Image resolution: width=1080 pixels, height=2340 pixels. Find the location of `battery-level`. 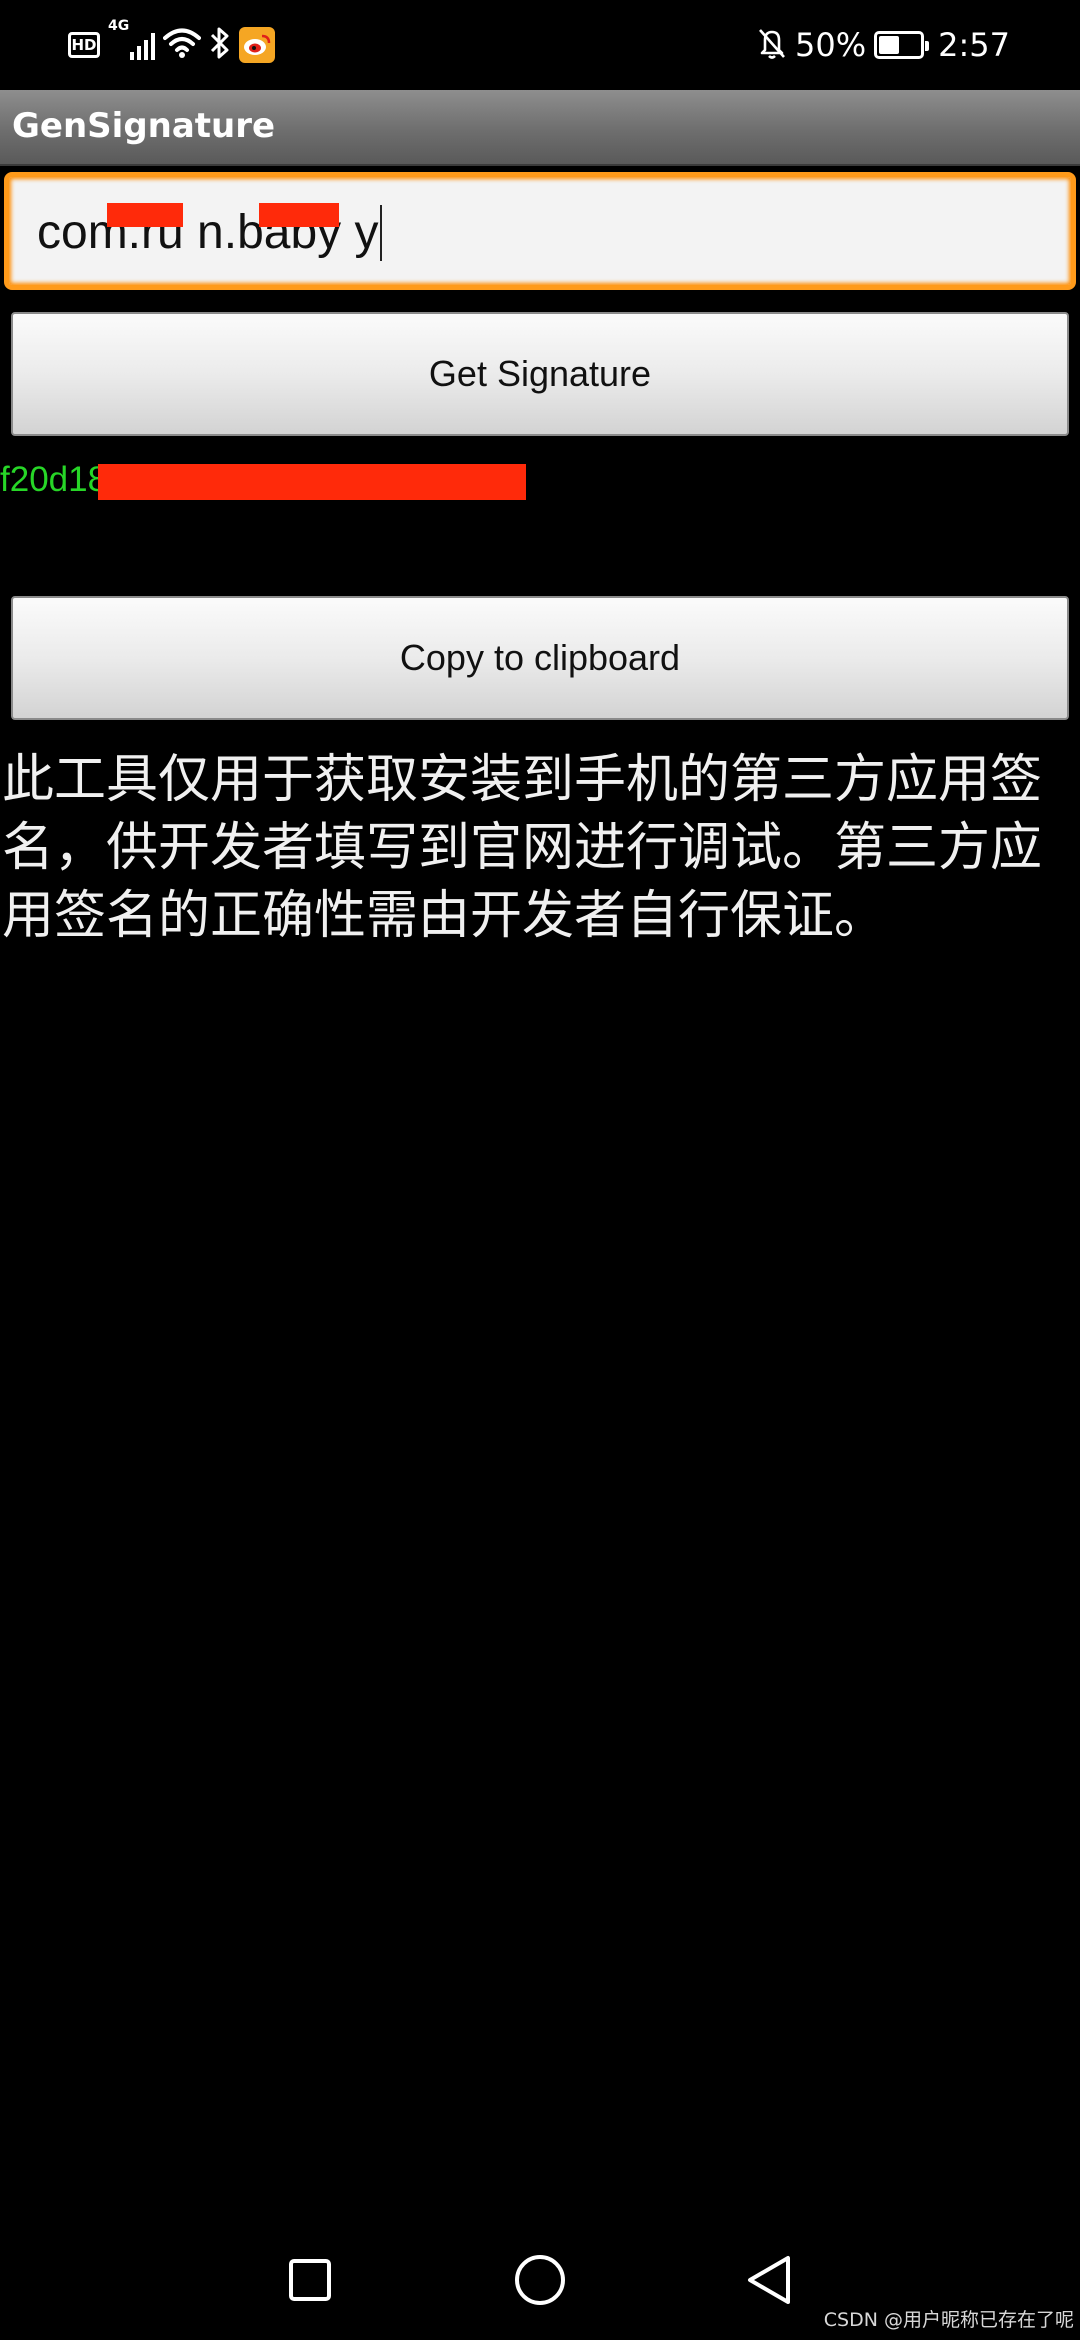

battery-level is located at coordinates (889, 45).